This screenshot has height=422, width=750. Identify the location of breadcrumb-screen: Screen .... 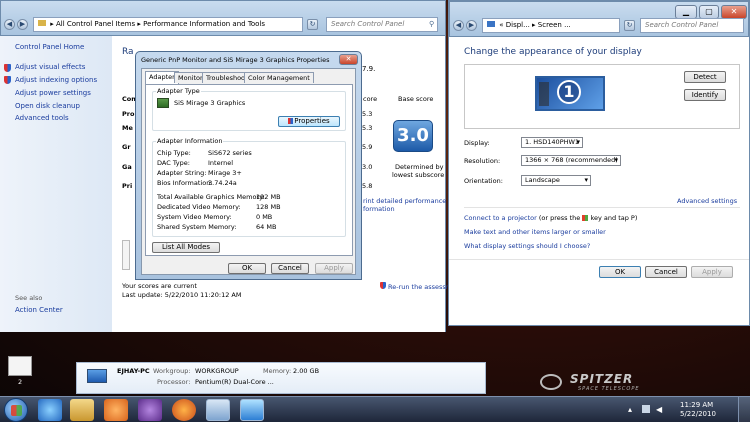
(554, 25).